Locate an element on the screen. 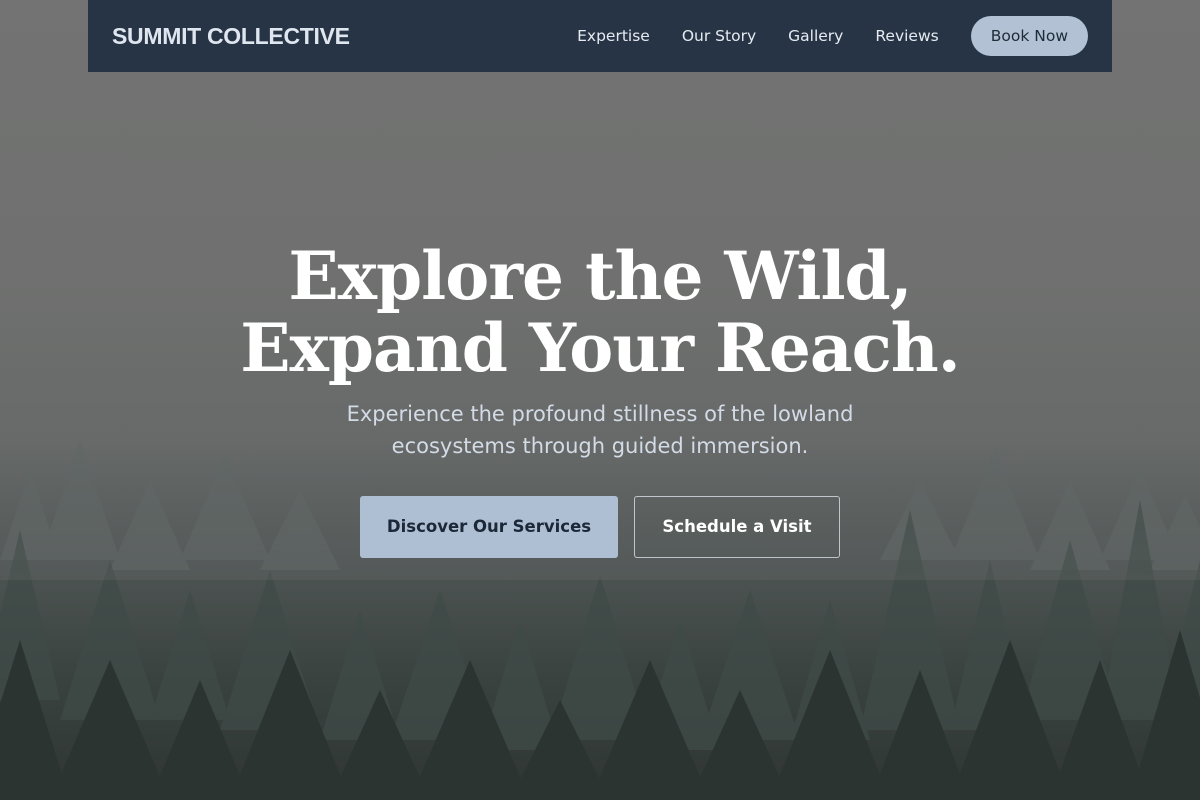  discover-services-button: Discover Our Services is located at coordinates (489, 527).